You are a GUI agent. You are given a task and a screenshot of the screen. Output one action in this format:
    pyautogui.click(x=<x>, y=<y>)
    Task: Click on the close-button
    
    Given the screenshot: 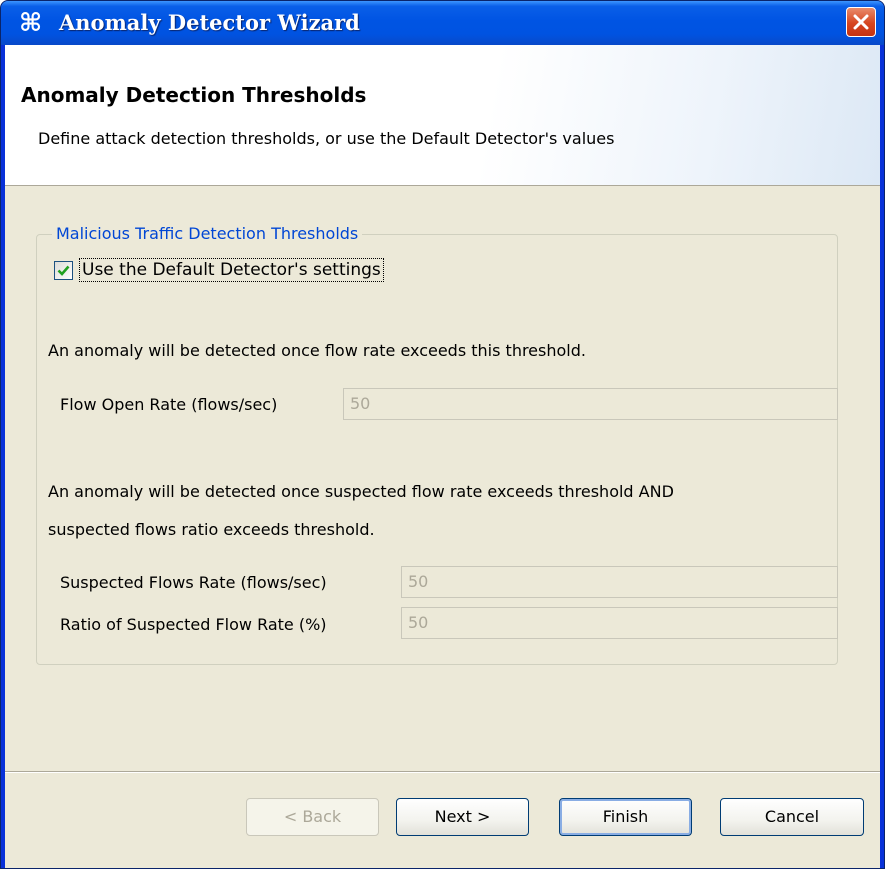 What is the action you would take?
    pyautogui.click(x=861, y=22)
    